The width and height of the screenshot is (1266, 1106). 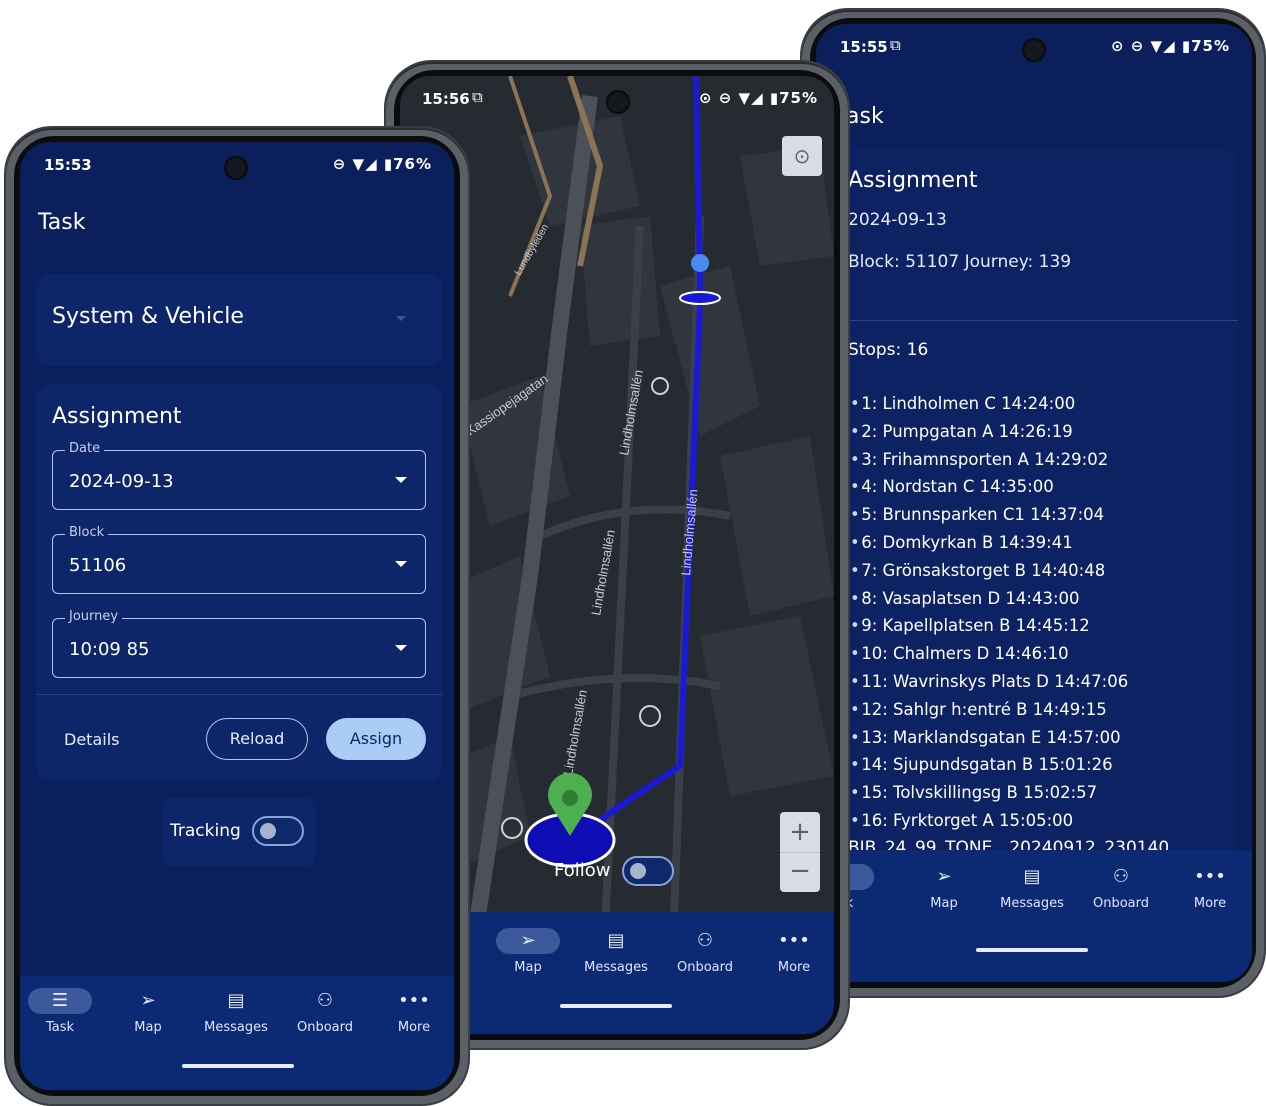 What do you see at coordinates (1034, 50) in the screenshot?
I see `front-camera` at bounding box center [1034, 50].